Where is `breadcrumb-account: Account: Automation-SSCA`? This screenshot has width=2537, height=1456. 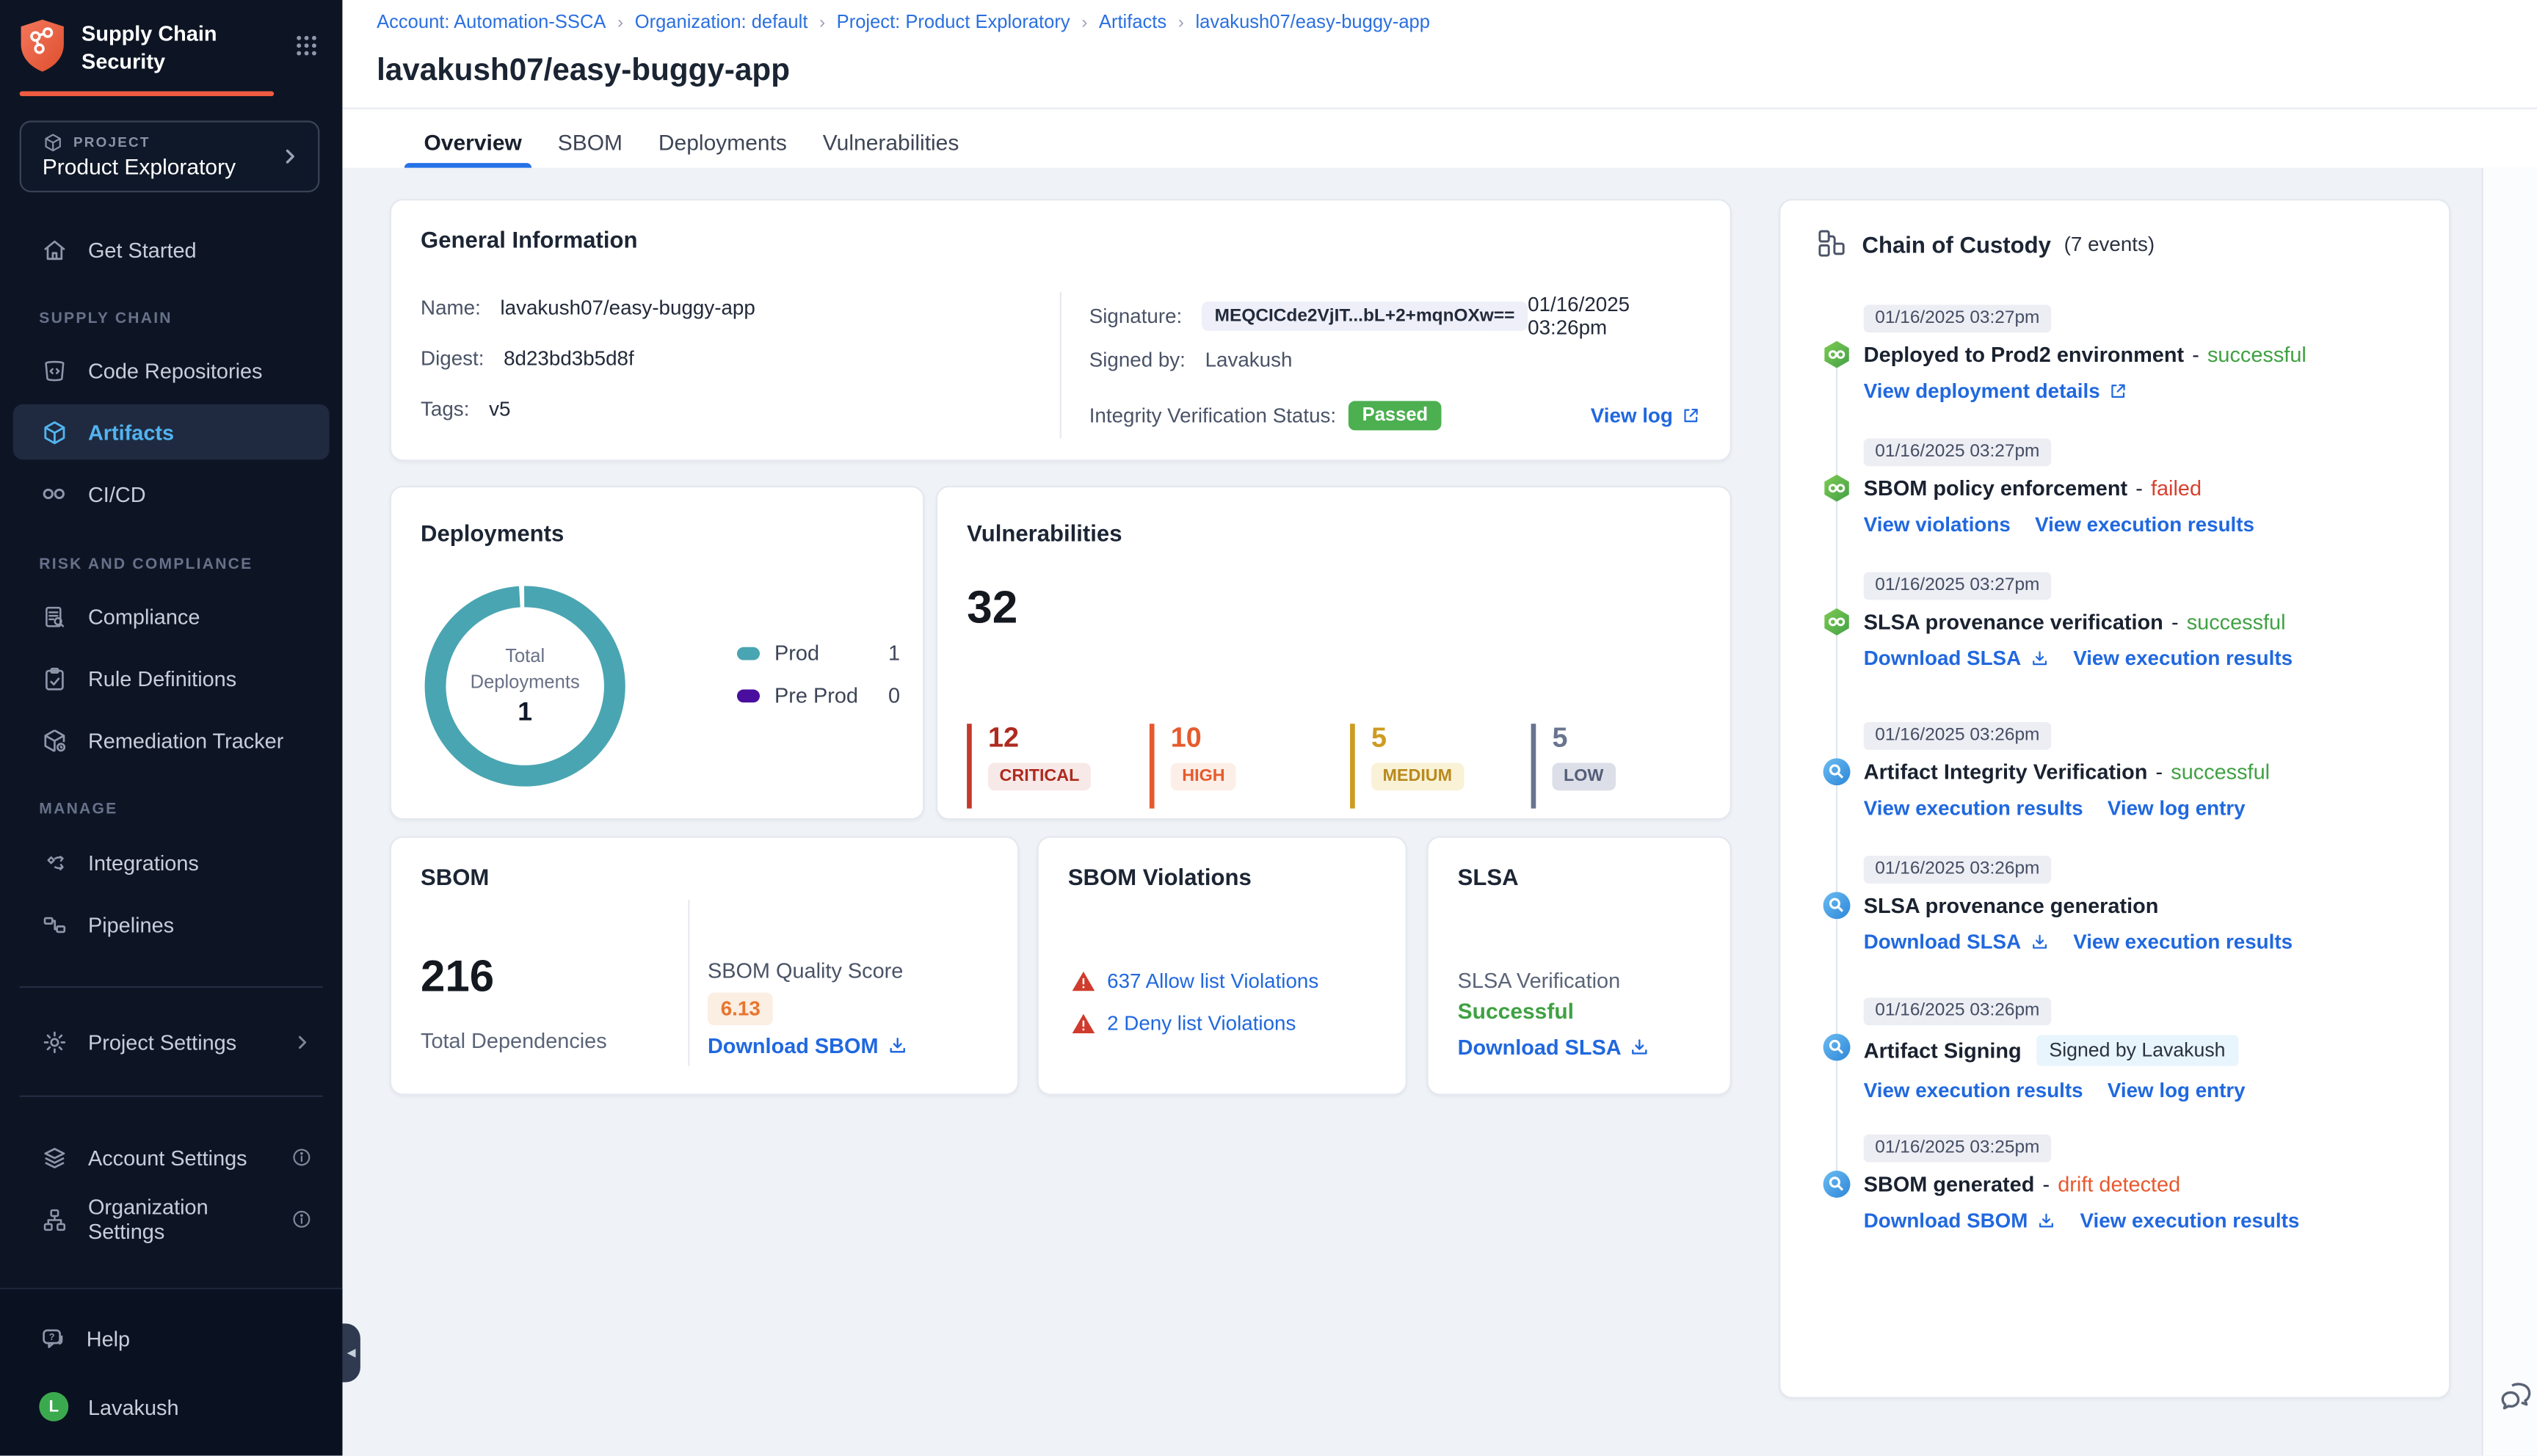
breadcrumb-account: Account: Automation-SSCA is located at coordinates (491, 23).